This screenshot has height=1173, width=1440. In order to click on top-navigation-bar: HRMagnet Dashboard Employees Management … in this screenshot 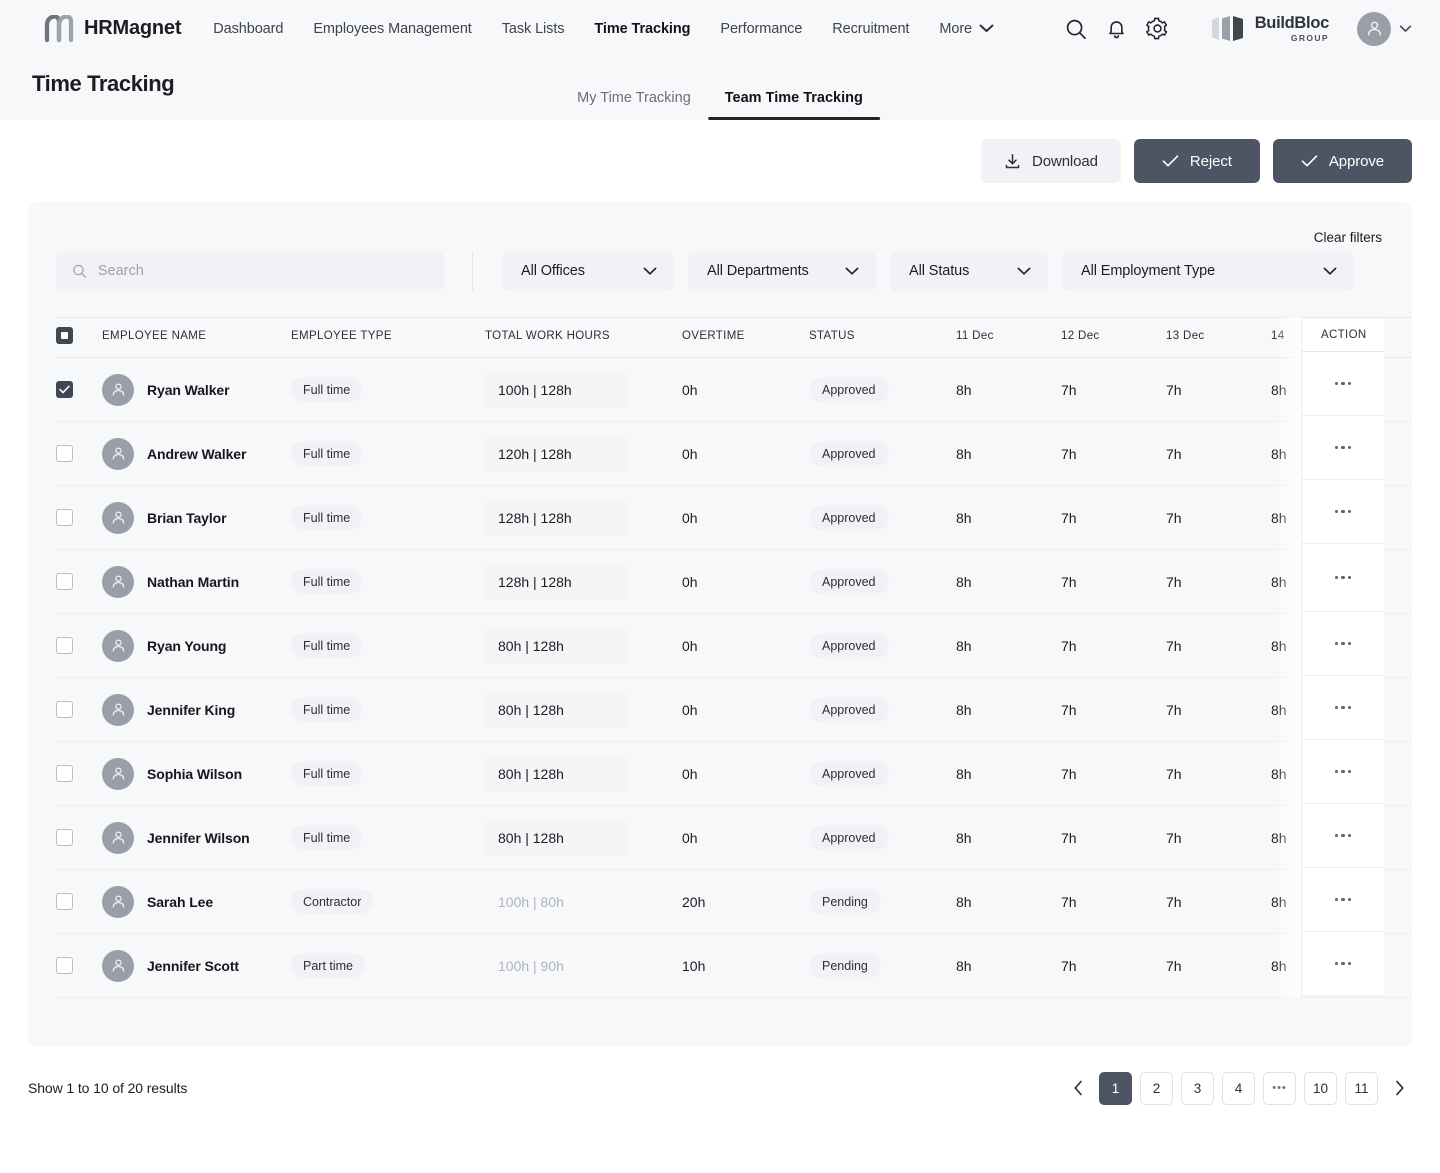, I will do `click(720, 28)`.